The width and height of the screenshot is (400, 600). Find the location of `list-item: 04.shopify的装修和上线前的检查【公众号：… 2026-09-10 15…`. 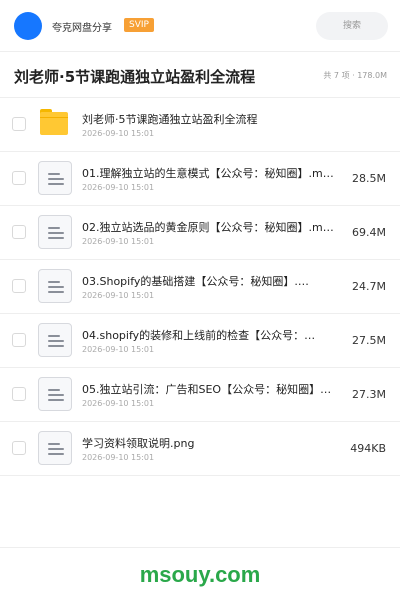

list-item: 04.shopify的装修和上线前的检查【公众号：… 2026-09-10 15… is located at coordinates (200, 341).